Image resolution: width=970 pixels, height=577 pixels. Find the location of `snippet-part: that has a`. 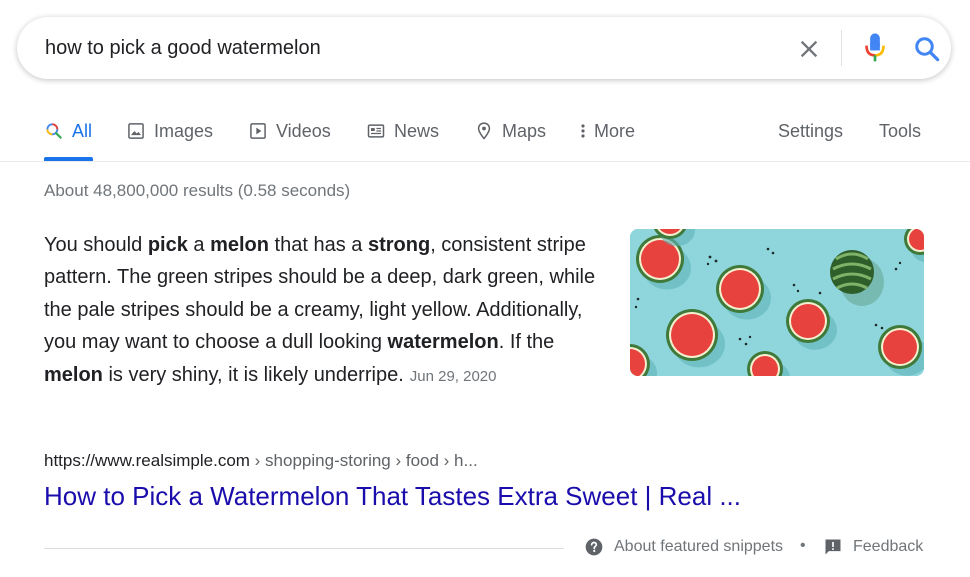

snippet-part: that has a is located at coordinates (318, 245).